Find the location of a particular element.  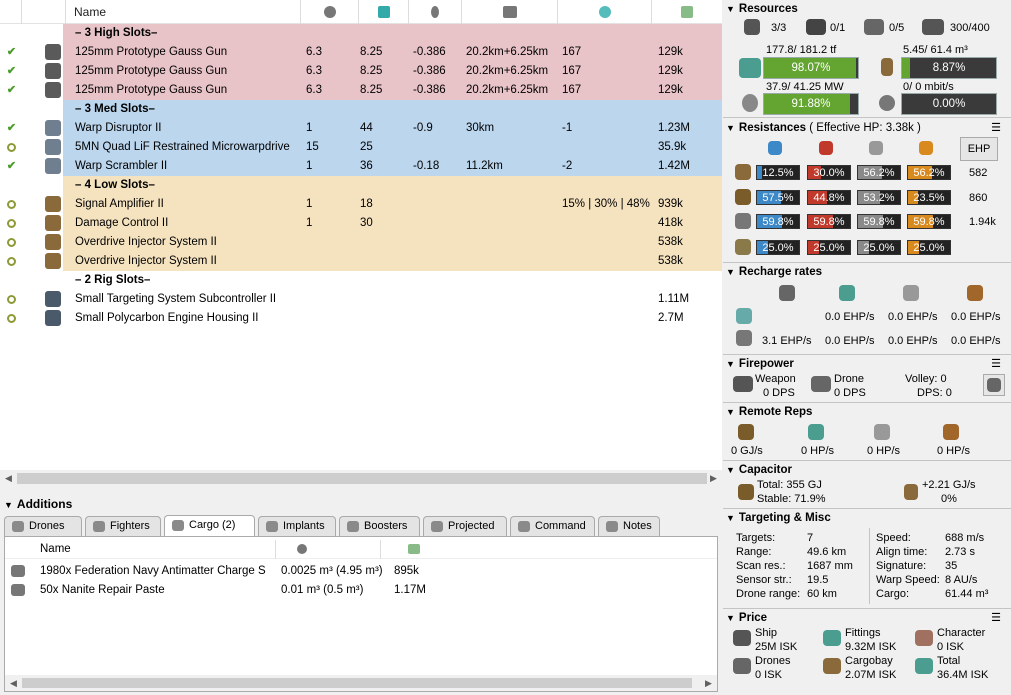

price-icon is located at coordinates (414, 549).